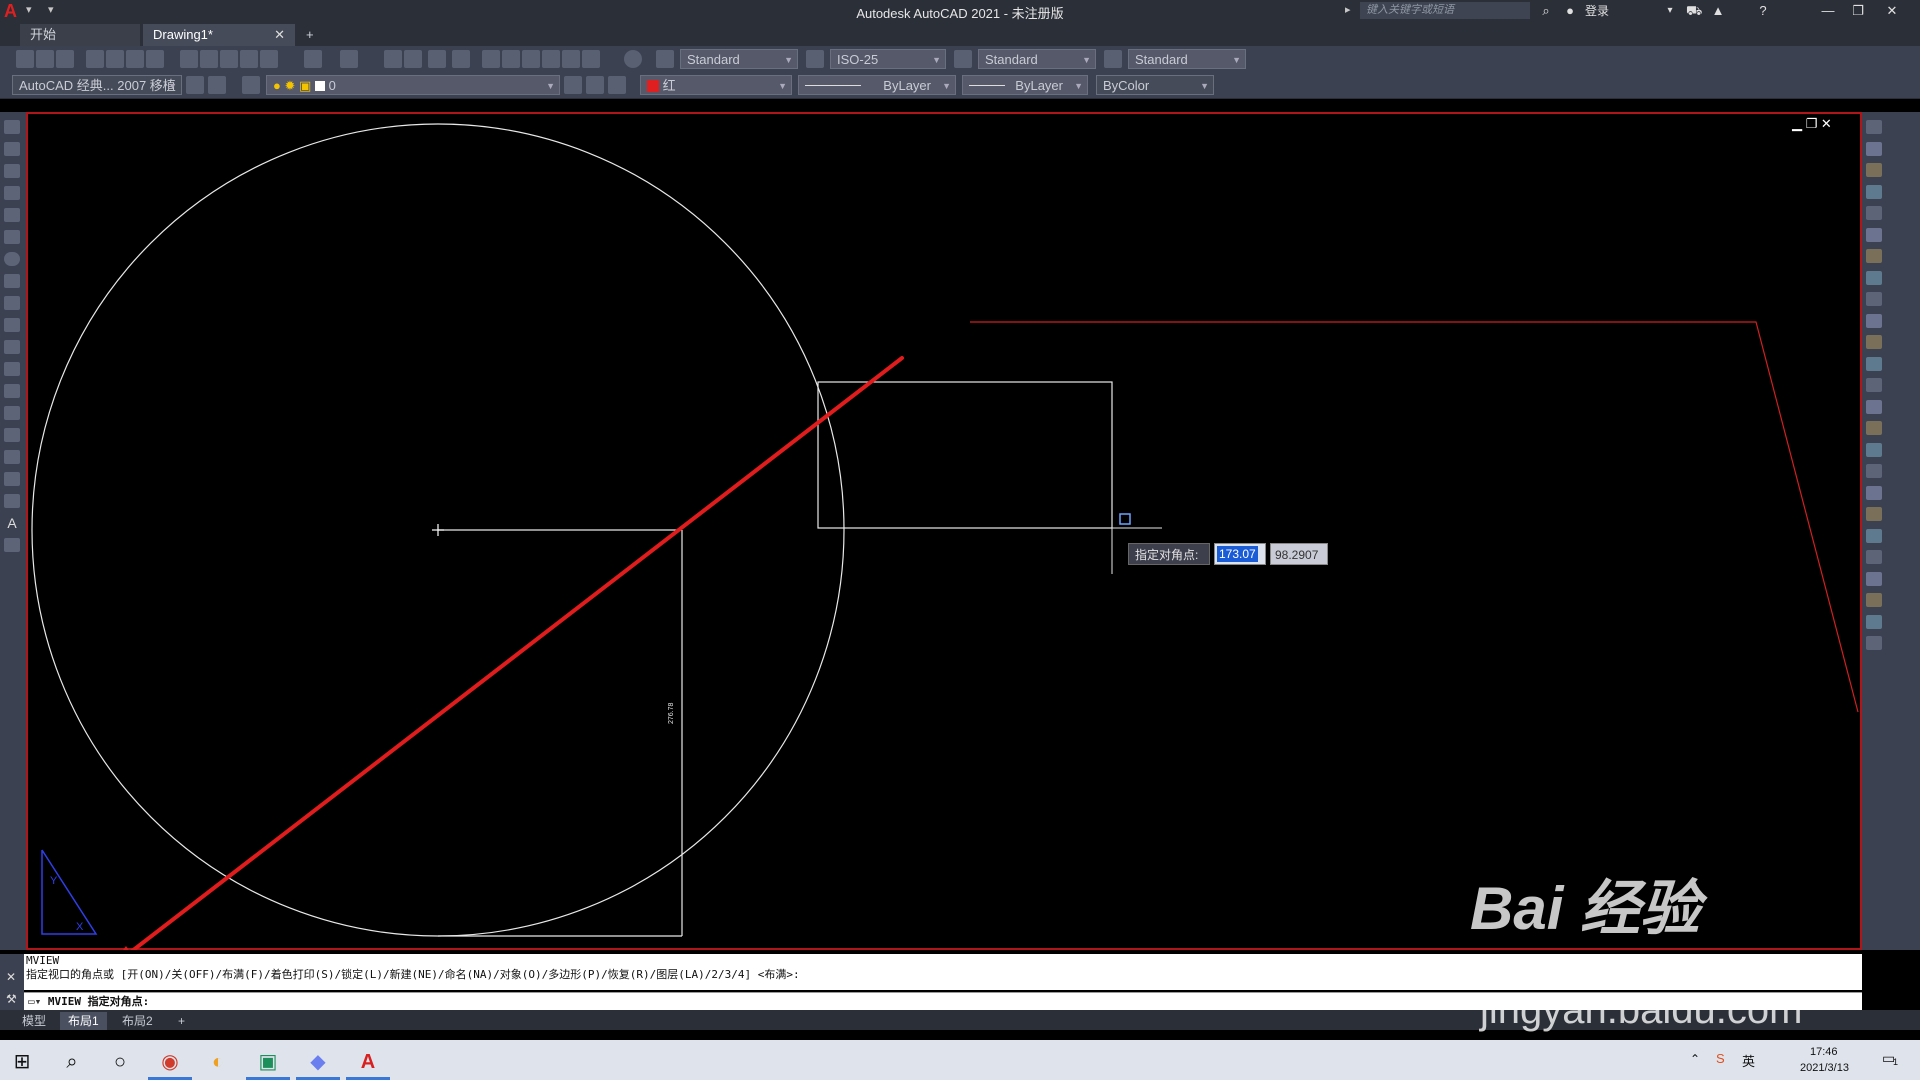 This screenshot has width=1920, height=1080. Describe the element at coordinates (219, 35) in the screenshot. I see `tab-drawing1: Drawing1* ✕` at that location.